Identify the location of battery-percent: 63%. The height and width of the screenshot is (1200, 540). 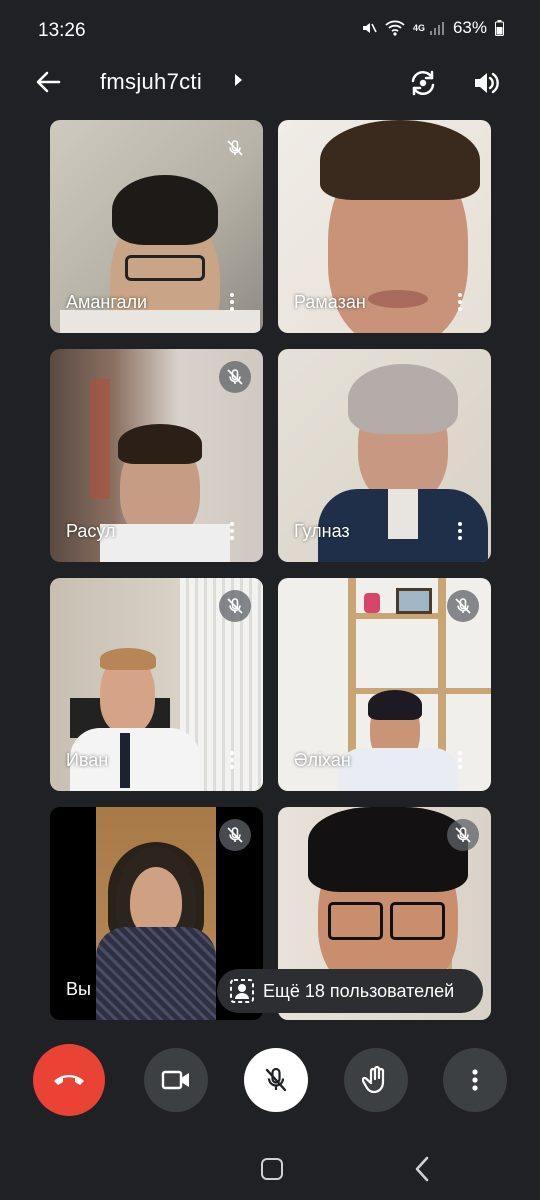
(469, 27).